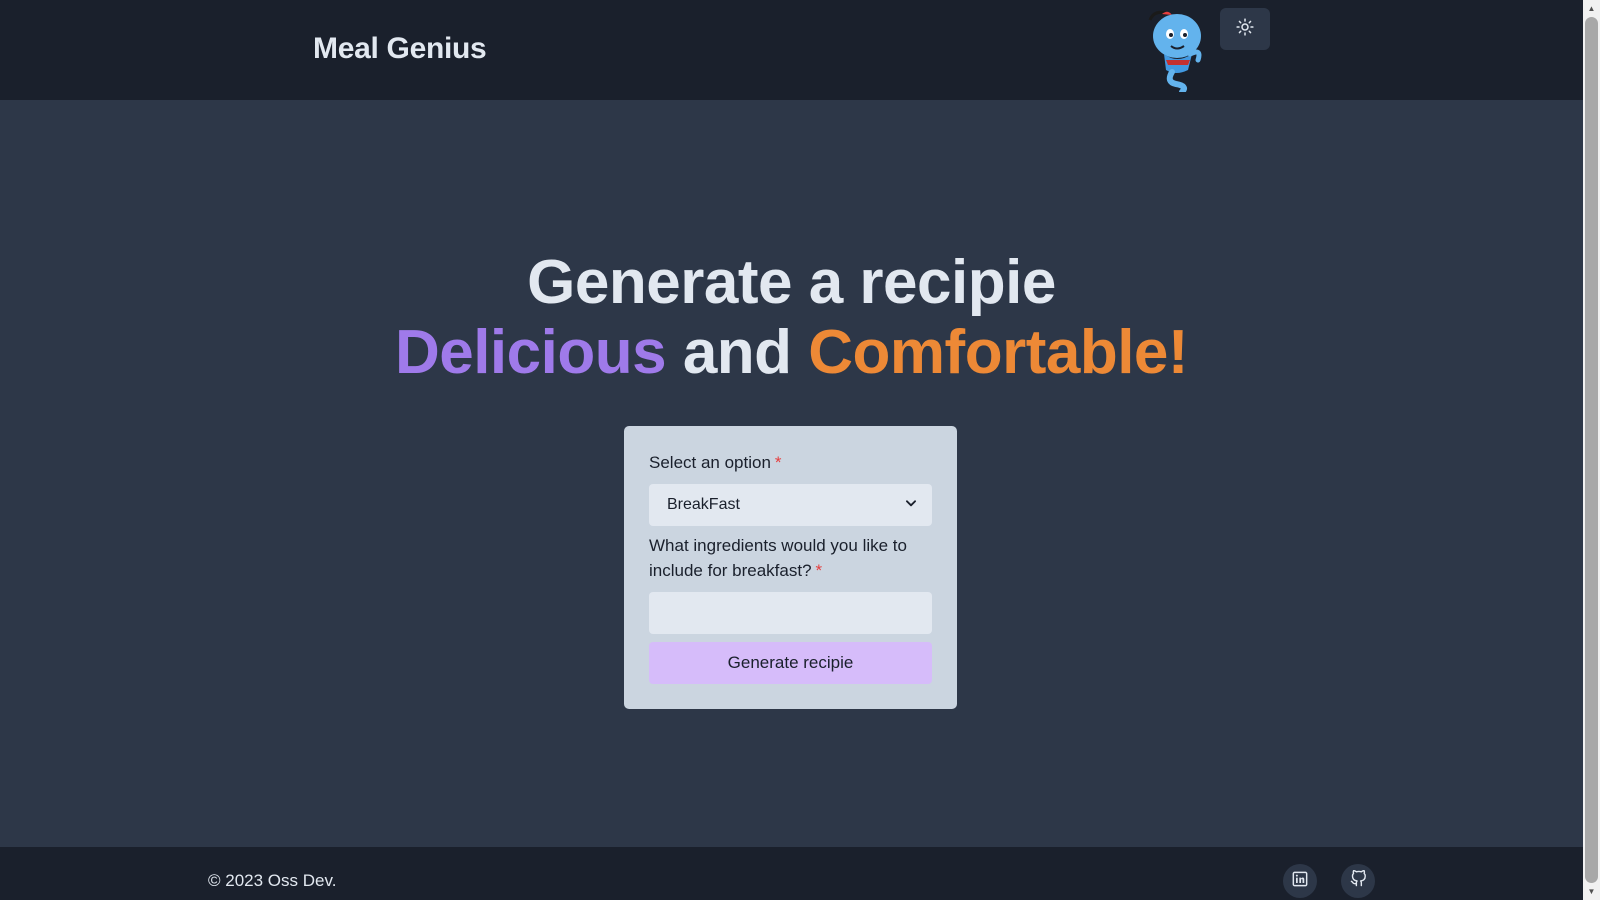  I want to click on github-icon, so click(1358, 880).